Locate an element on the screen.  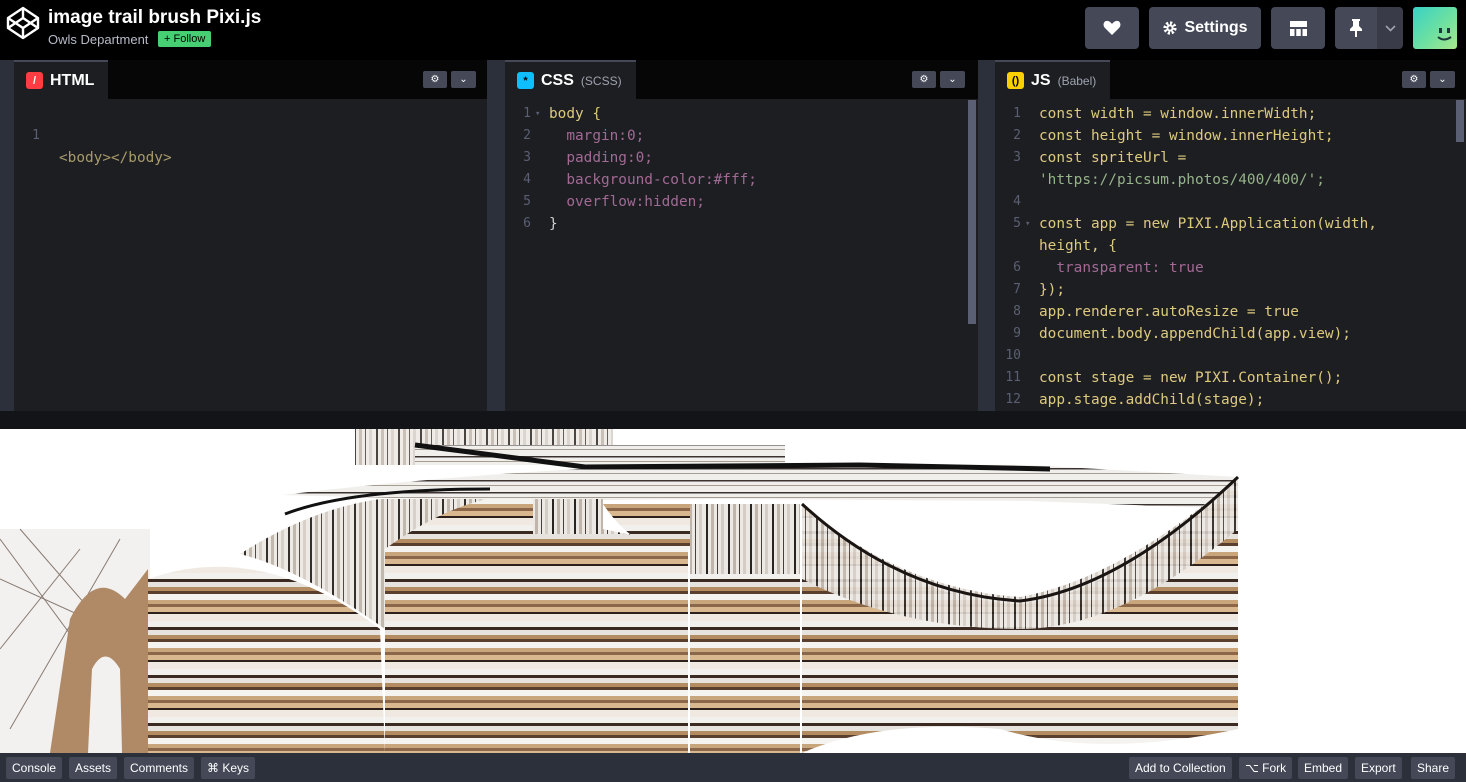
css-collapse-button: ⌄ is located at coordinates (952, 79).